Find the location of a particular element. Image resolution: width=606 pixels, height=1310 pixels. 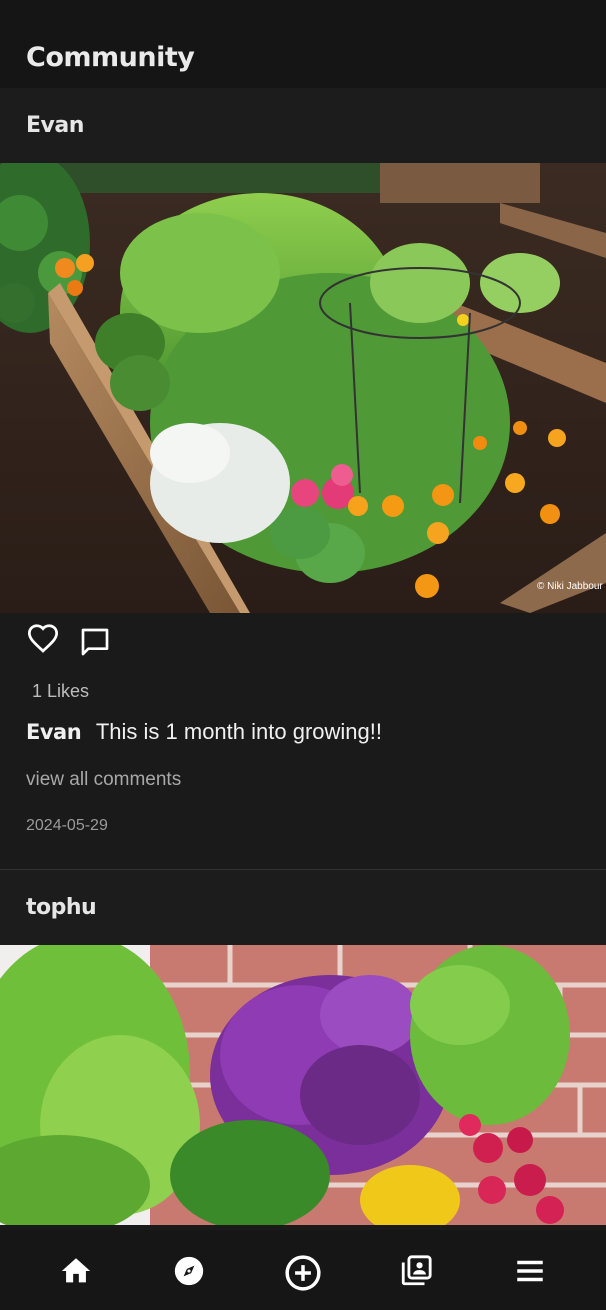

plus-circle-icon is located at coordinates (303, 1273).